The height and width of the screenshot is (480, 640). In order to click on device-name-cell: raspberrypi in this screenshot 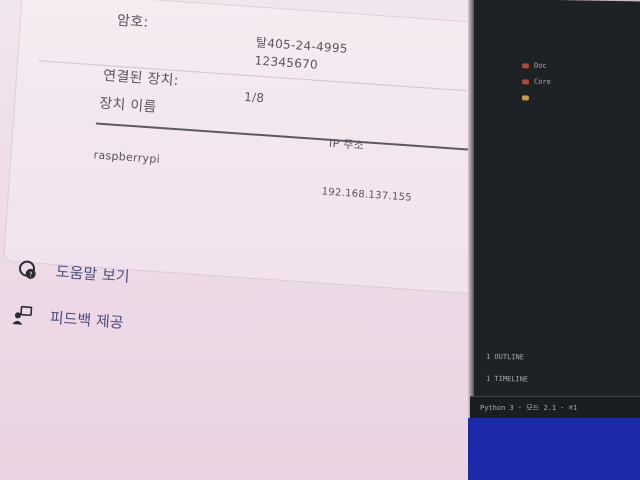, I will do `click(127, 157)`.